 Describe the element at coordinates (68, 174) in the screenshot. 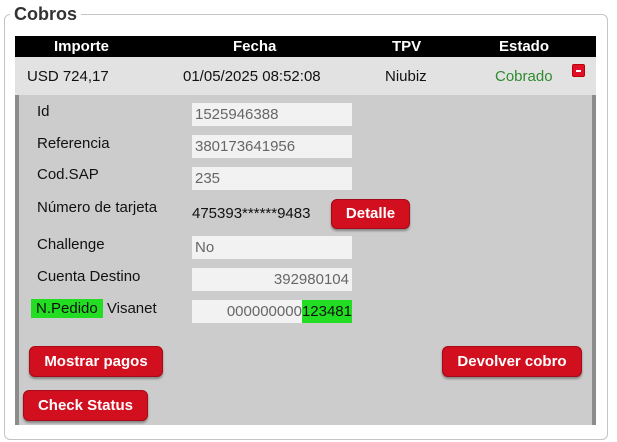

I see `cod-sap-label: Cod.SAP` at that location.